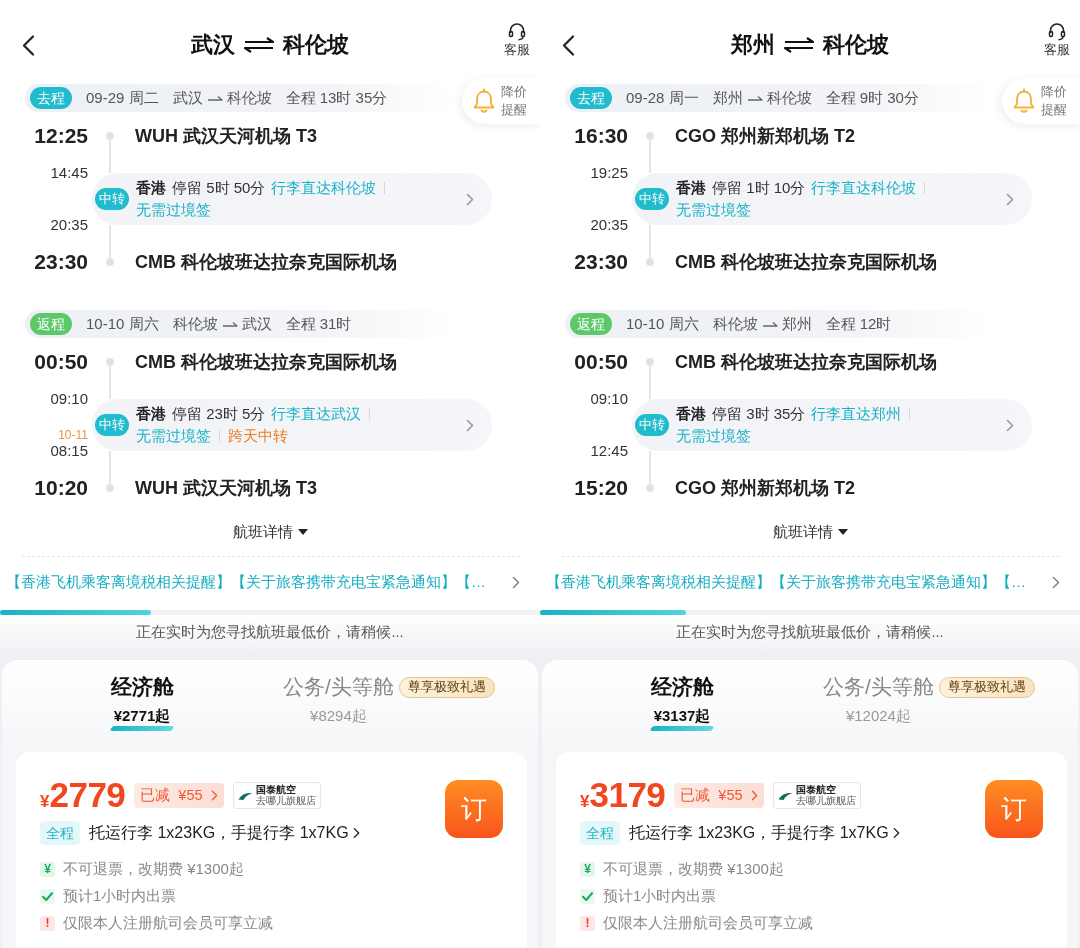  What do you see at coordinates (986, 687) in the screenshot?
I see `perk-badge: 尊享极致礼遇` at bounding box center [986, 687].